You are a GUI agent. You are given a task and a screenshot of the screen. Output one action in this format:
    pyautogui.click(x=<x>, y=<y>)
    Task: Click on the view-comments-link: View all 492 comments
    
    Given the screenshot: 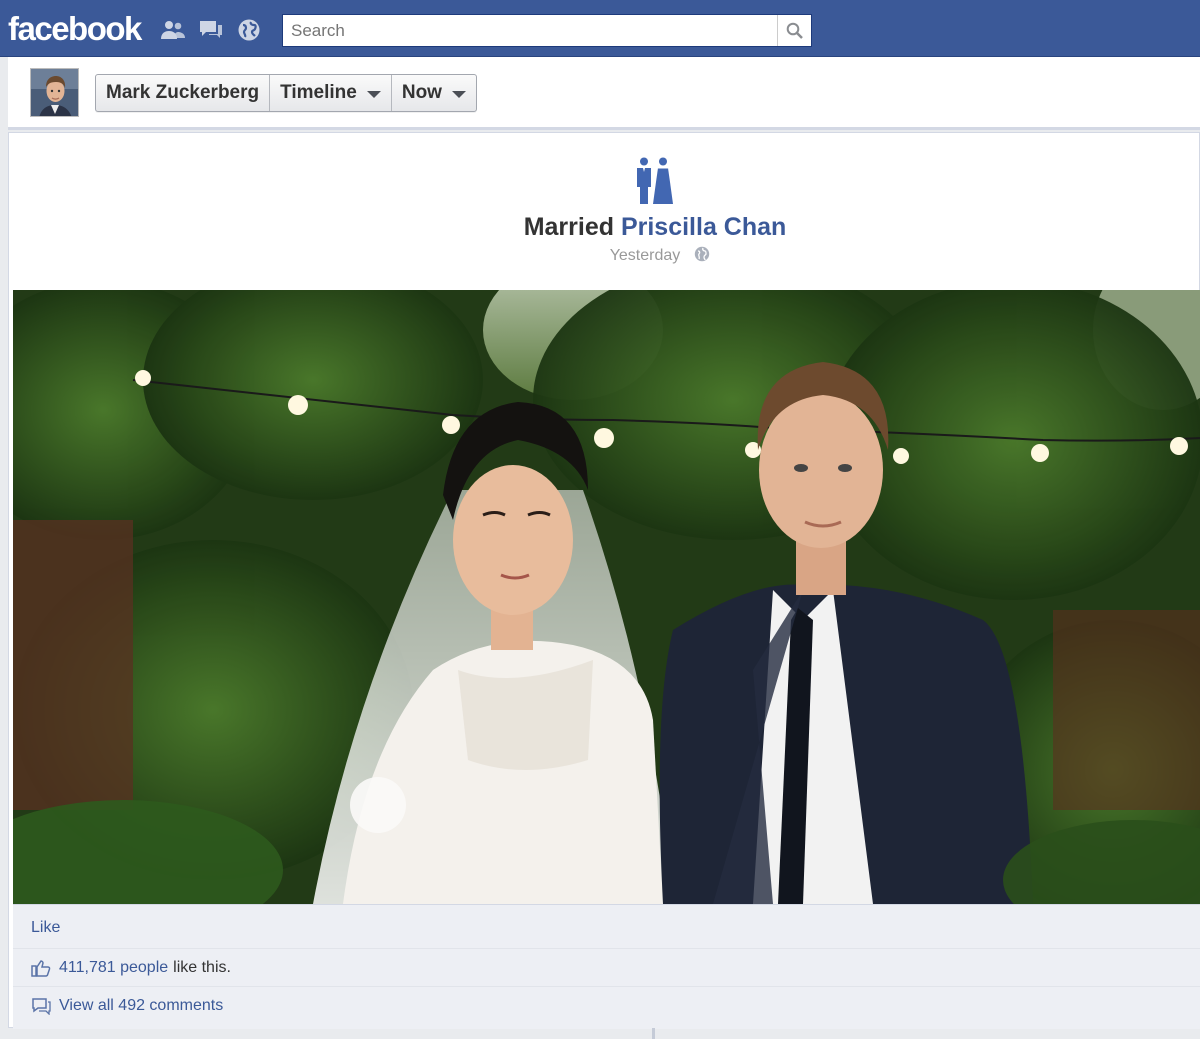 What is the action you would take?
    pyautogui.click(x=141, y=1006)
    